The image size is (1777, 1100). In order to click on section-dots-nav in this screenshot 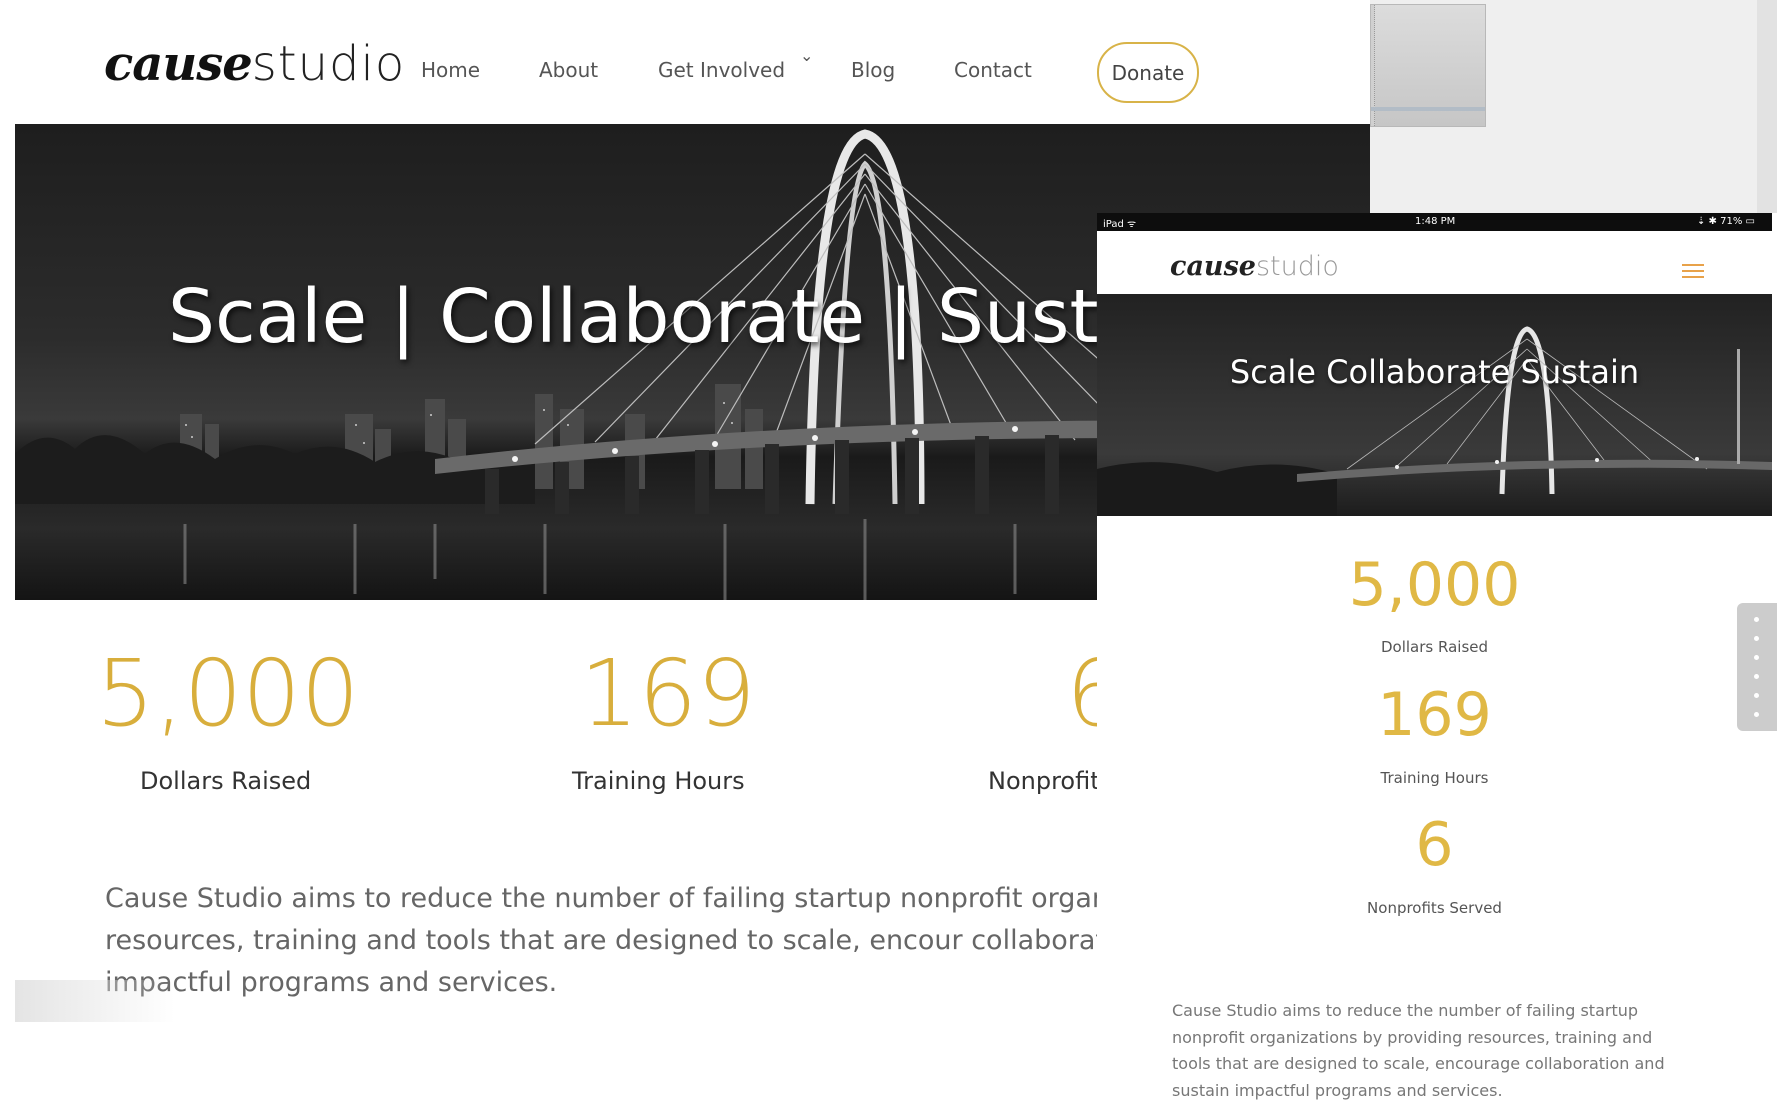, I will do `click(1757, 667)`.